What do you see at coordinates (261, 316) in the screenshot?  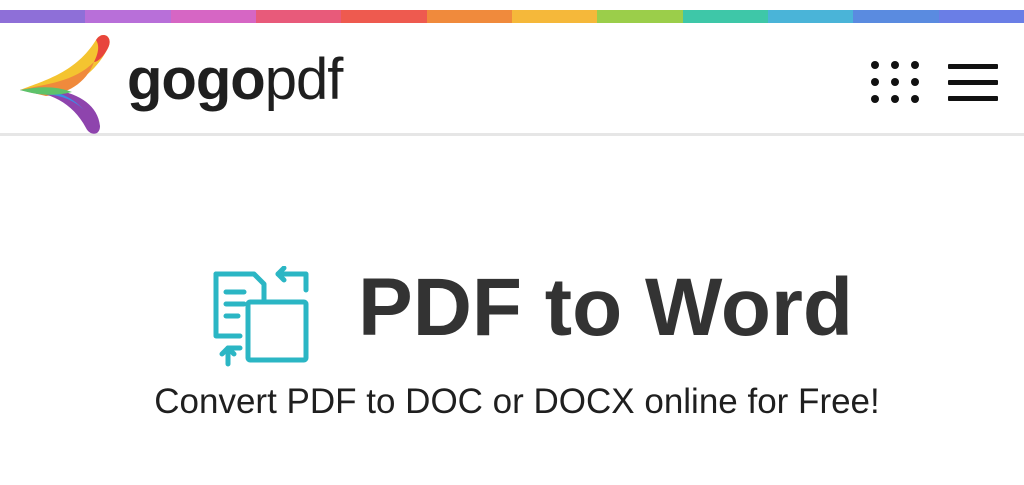 I see `pdf-to-word-convert-icon` at bounding box center [261, 316].